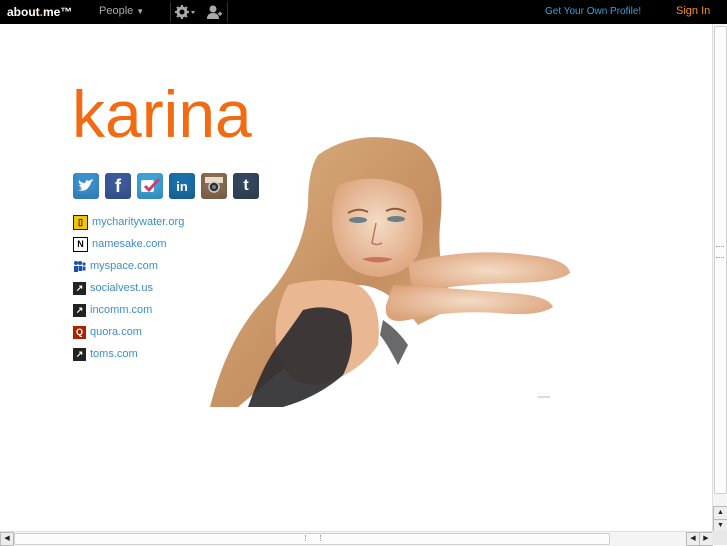 The height and width of the screenshot is (546, 727). I want to click on charitywater-icon: ▯, so click(80, 222).